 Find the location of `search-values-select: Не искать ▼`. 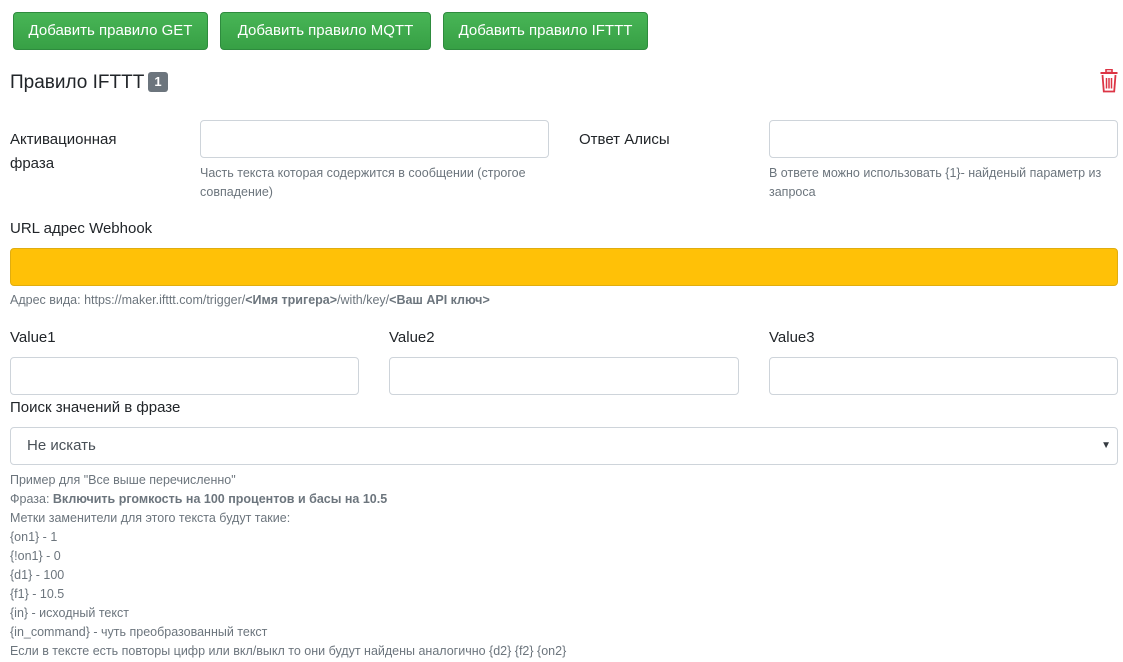

search-values-select: Не искать ▼ is located at coordinates (564, 446).